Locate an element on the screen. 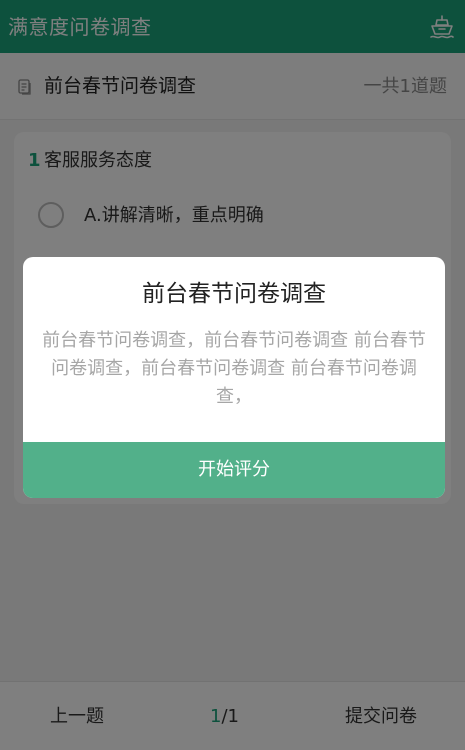  modal-title: 前台春节问卷调查 is located at coordinates (234, 294).